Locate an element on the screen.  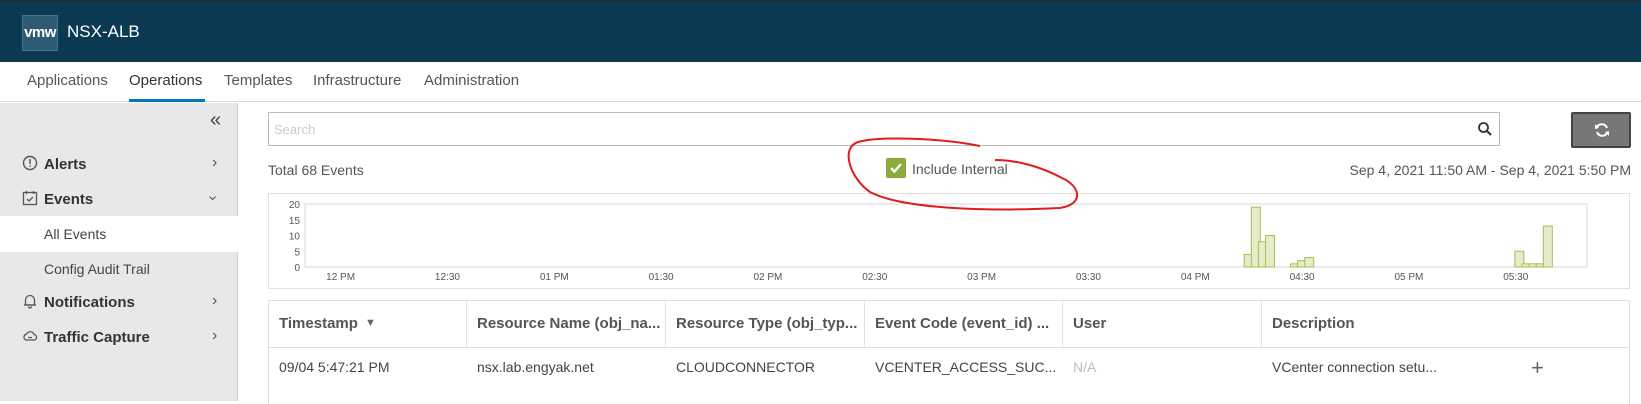
cloud-capture-icon is located at coordinates (30, 336).